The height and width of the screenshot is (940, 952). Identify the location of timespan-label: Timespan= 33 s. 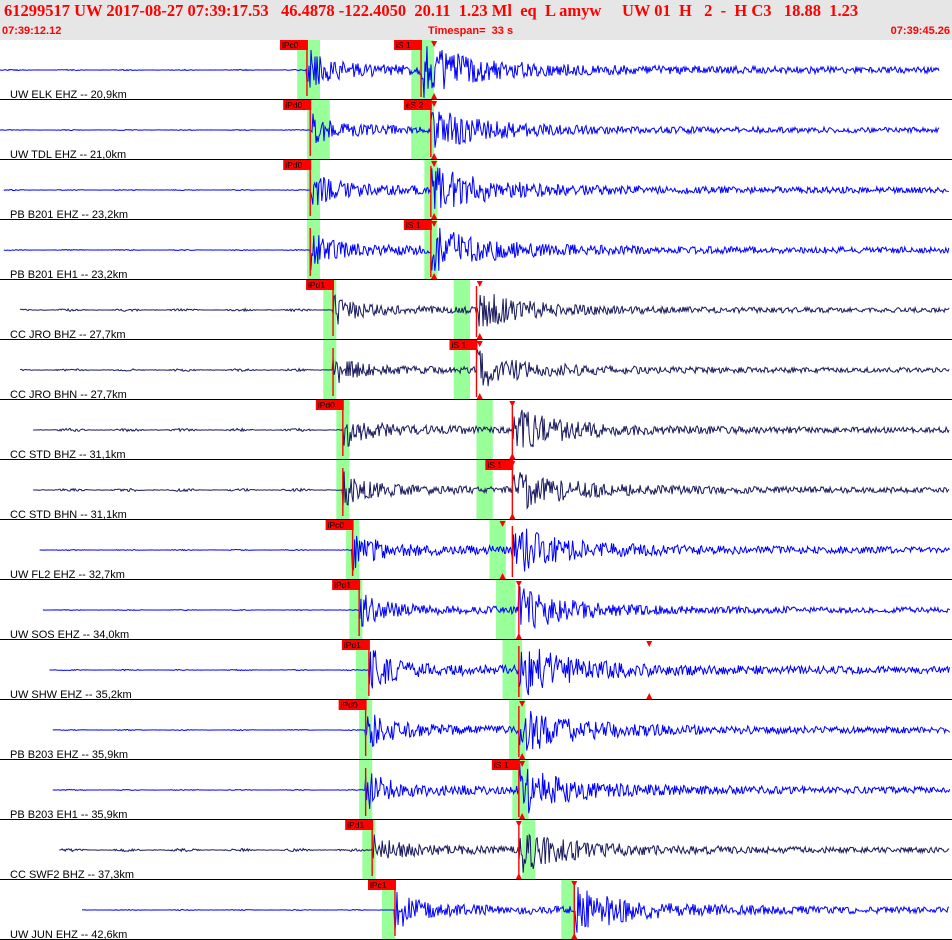
(471, 31).